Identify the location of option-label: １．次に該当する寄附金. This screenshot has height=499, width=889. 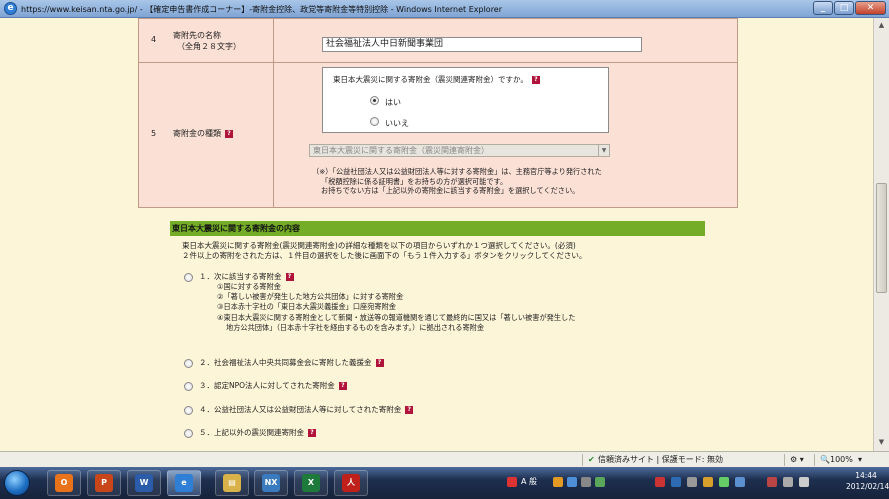
(240, 276).